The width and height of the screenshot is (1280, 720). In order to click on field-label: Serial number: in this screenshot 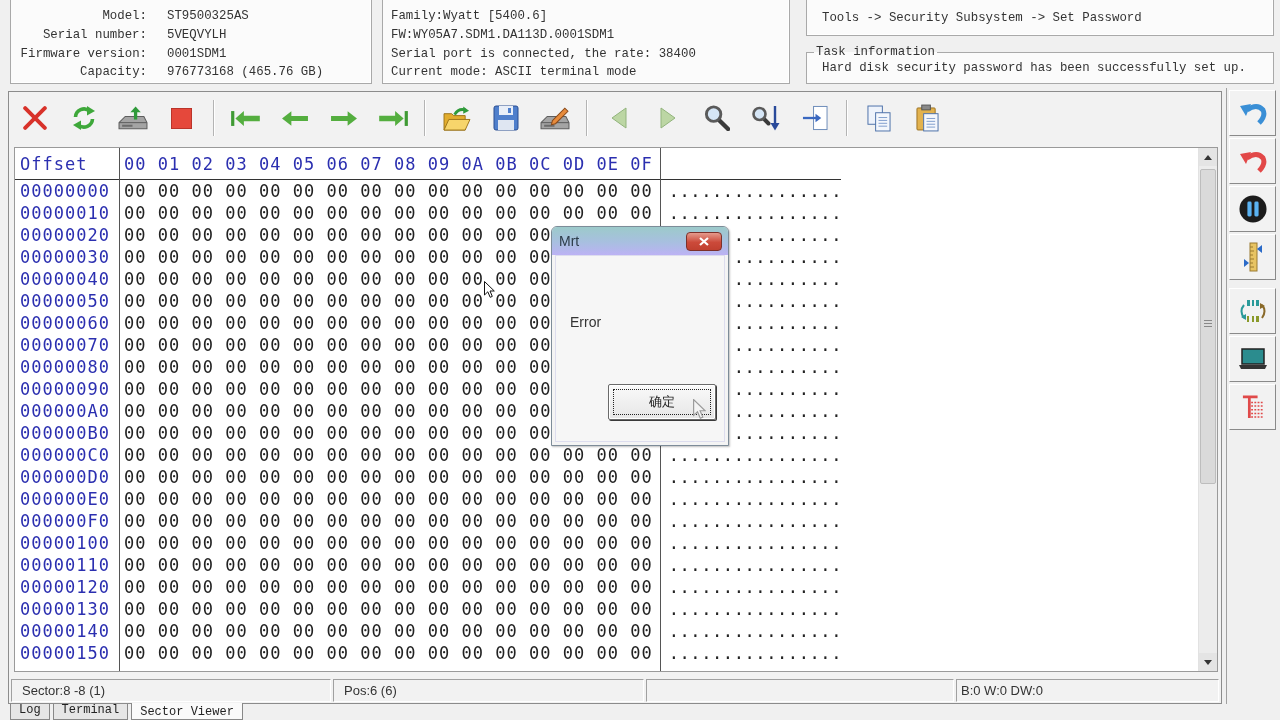, I will do `click(94, 35)`.